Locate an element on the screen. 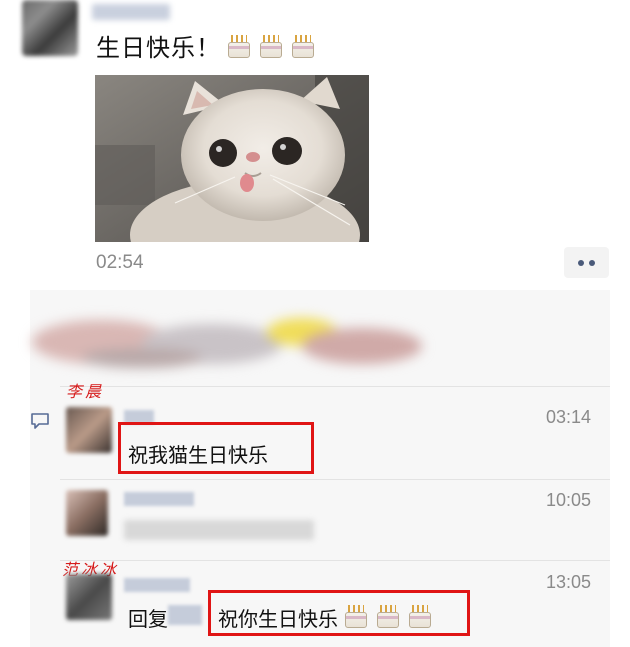  comment-icon is located at coordinates (40, 421).